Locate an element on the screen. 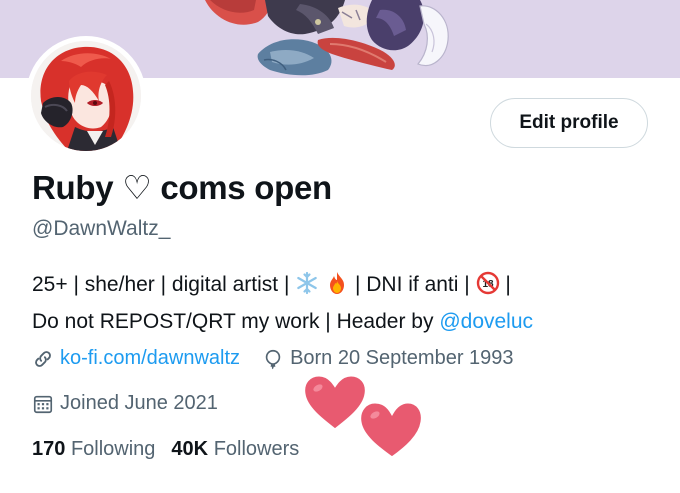 This screenshot has height=493, width=680. user-handle: @DawnWaltz_ is located at coordinates (101, 228).